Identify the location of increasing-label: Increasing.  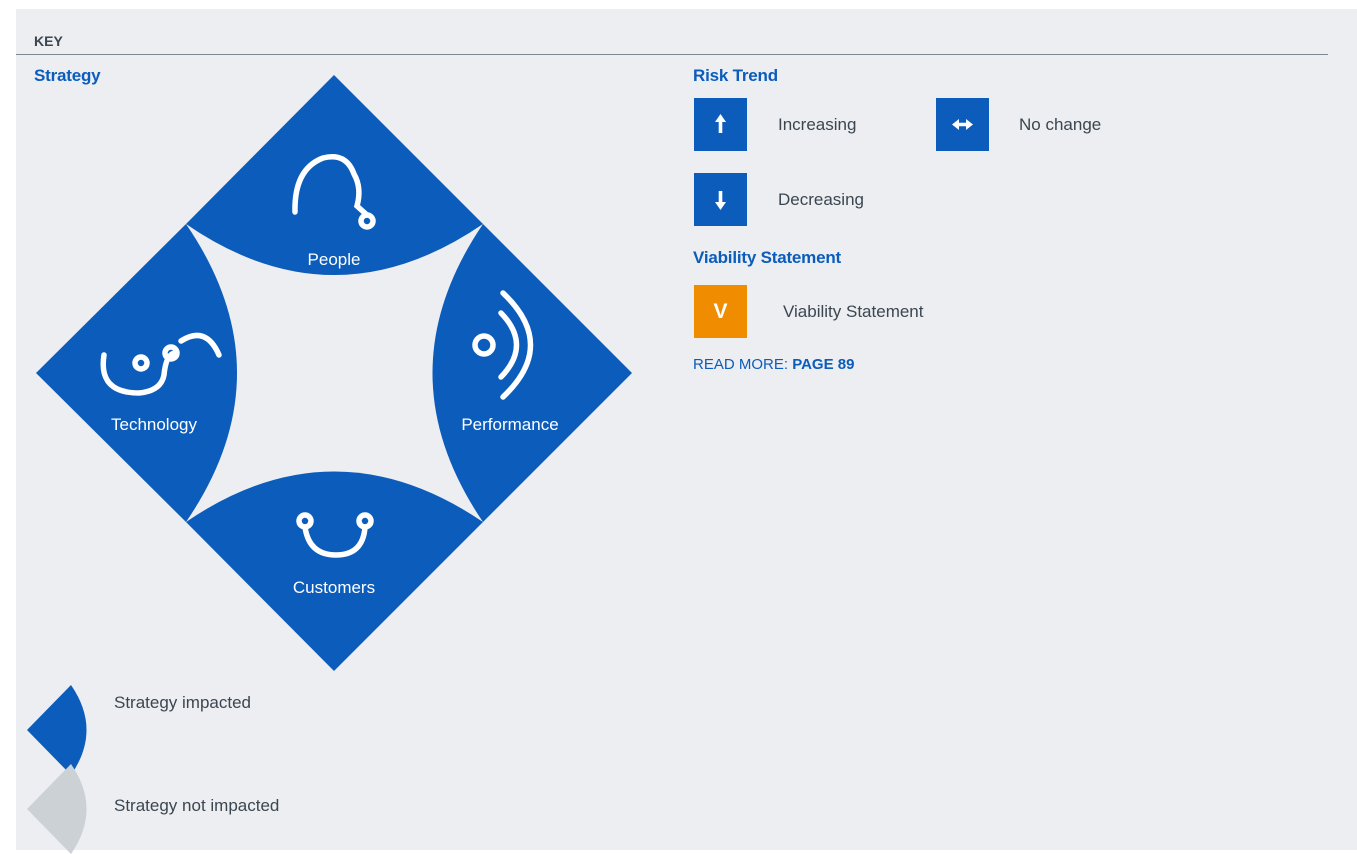
(817, 124).